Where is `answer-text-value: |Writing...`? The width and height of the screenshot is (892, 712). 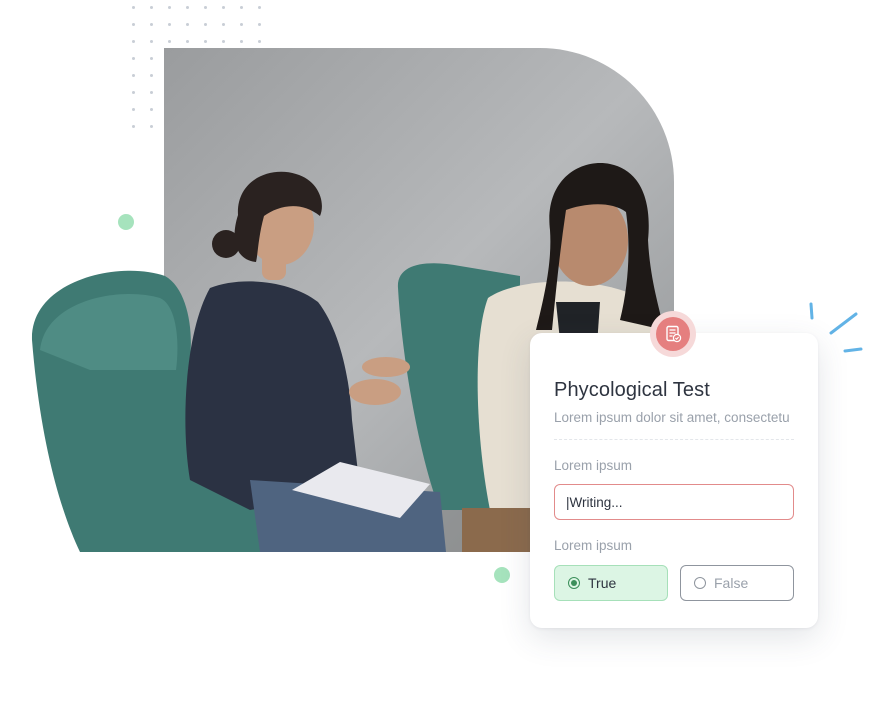 answer-text-value: |Writing... is located at coordinates (594, 502).